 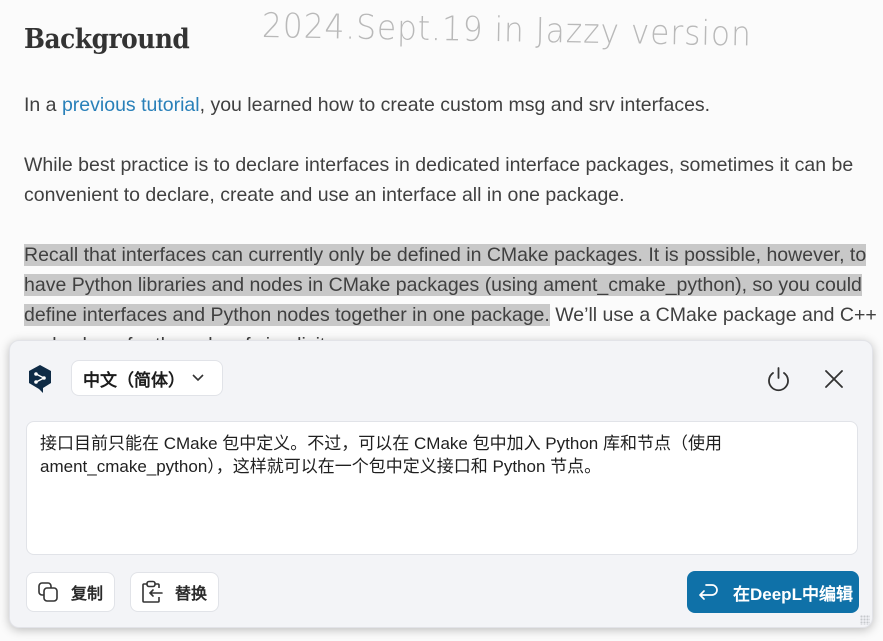 What do you see at coordinates (198, 378) in the screenshot?
I see `chevron-down-icon` at bounding box center [198, 378].